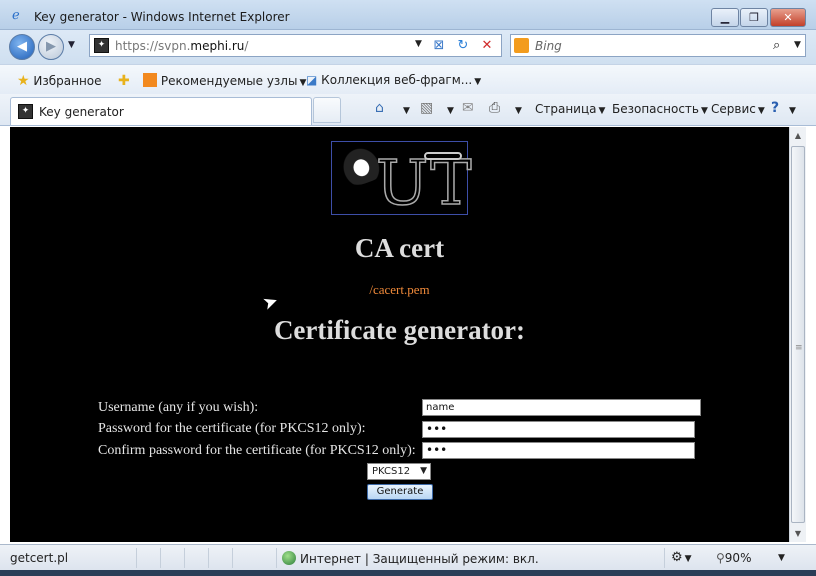 Image resolution: width=816 pixels, height=576 pixels. Describe the element at coordinates (776, 45) in the screenshot. I see `search-icon: ⌕` at that location.